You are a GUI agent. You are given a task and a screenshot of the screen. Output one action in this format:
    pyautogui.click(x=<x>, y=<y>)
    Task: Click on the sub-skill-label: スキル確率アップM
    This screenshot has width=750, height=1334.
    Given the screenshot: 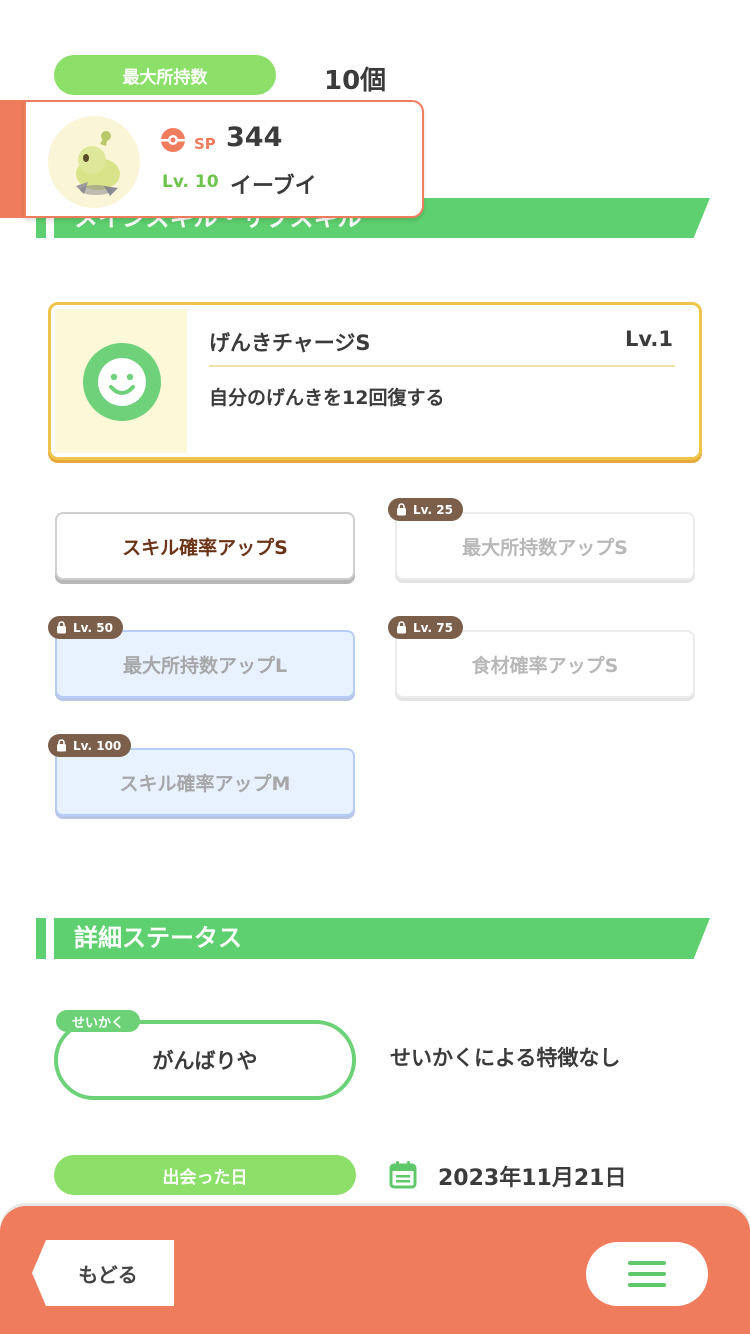 What is the action you would take?
    pyautogui.click(x=205, y=783)
    